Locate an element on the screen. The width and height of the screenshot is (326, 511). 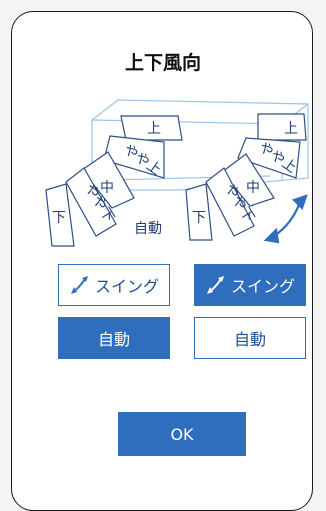
auto-button-left-label: 自動 is located at coordinates (113, 339).